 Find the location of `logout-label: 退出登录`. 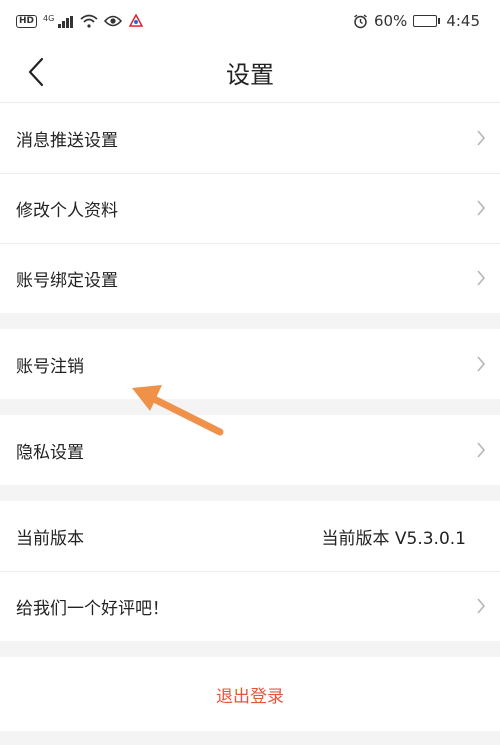

logout-label: 退出登录 is located at coordinates (250, 696).